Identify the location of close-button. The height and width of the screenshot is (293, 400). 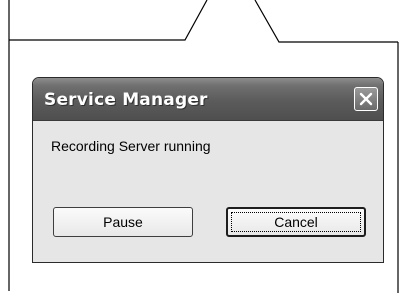
(366, 99).